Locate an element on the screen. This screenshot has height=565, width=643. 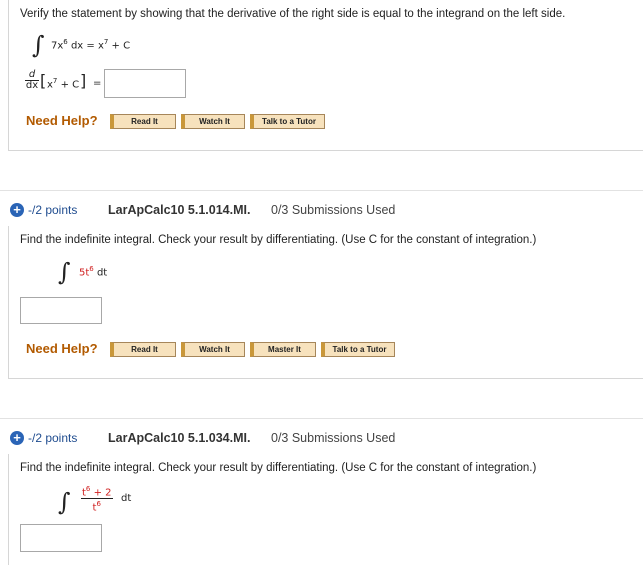
q3-panel-border is located at coordinates (8, 509).